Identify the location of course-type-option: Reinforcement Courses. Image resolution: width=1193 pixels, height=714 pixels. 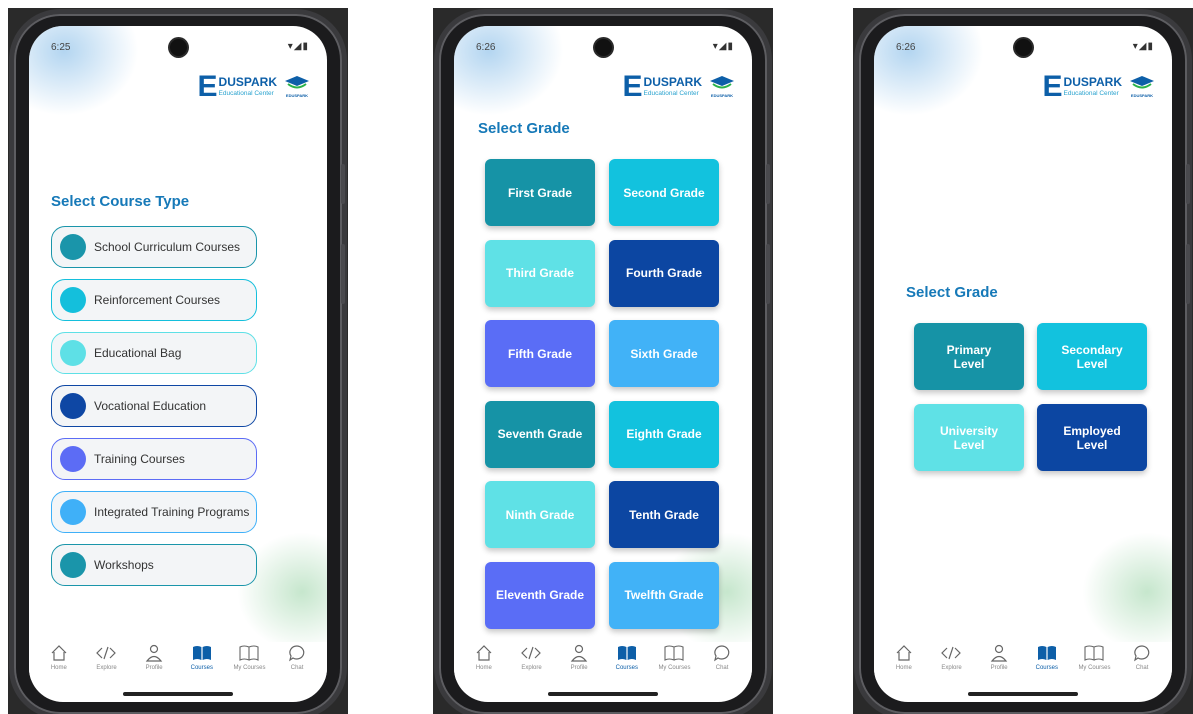
(154, 300).